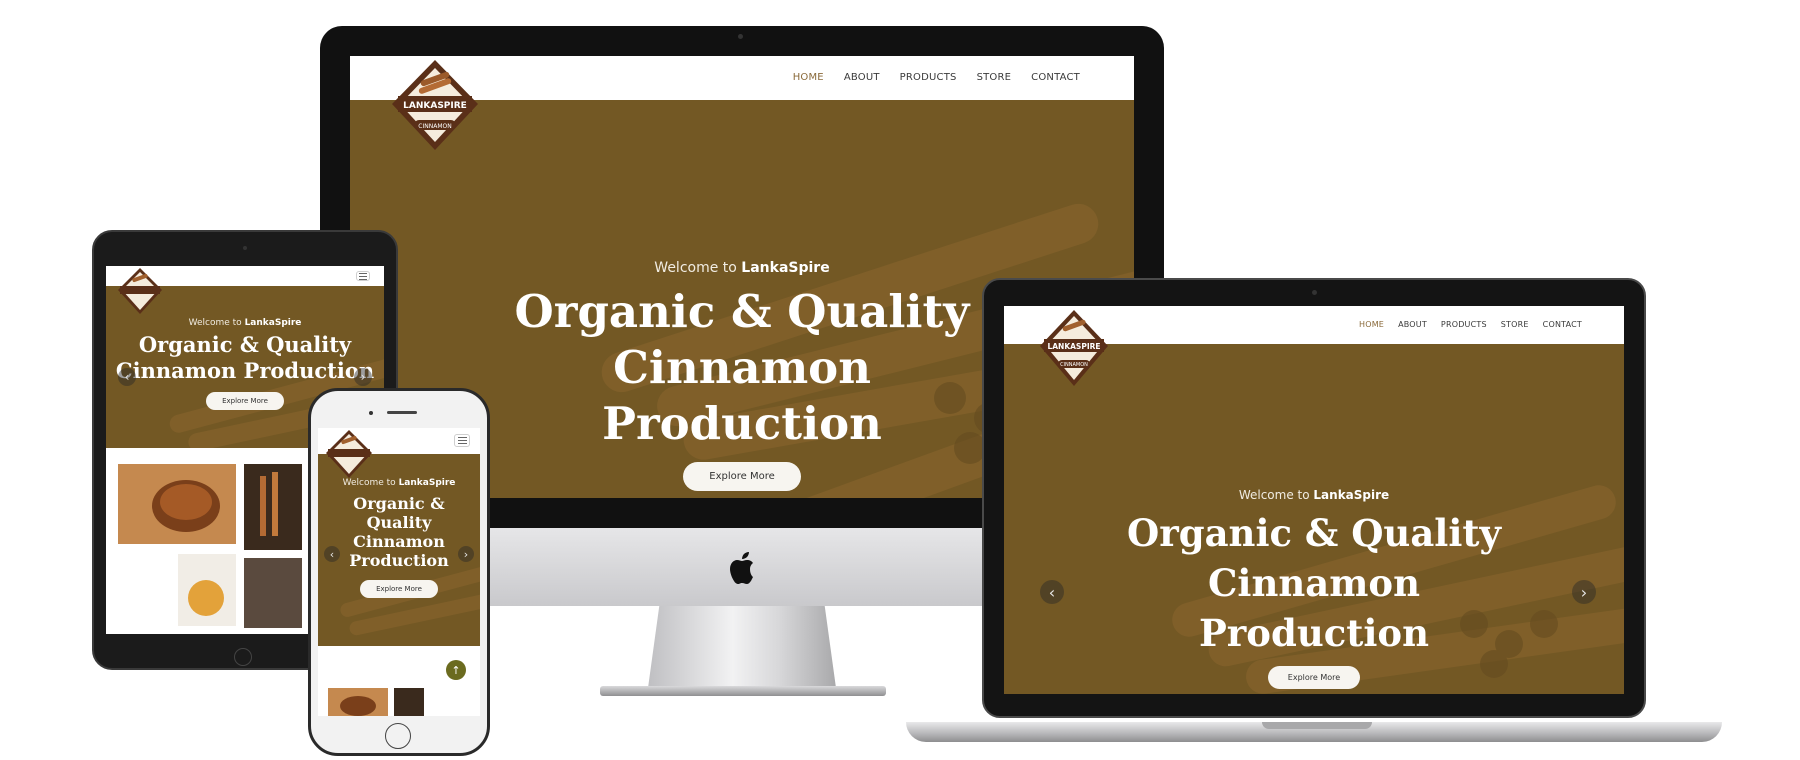  What do you see at coordinates (371, 413) in the screenshot?
I see `phone-camera-icon` at bounding box center [371, 413].